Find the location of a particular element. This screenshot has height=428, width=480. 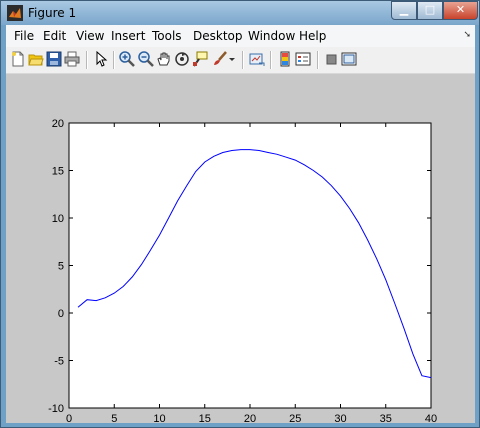

figure-toolbar is located at coordinates (240, 60).